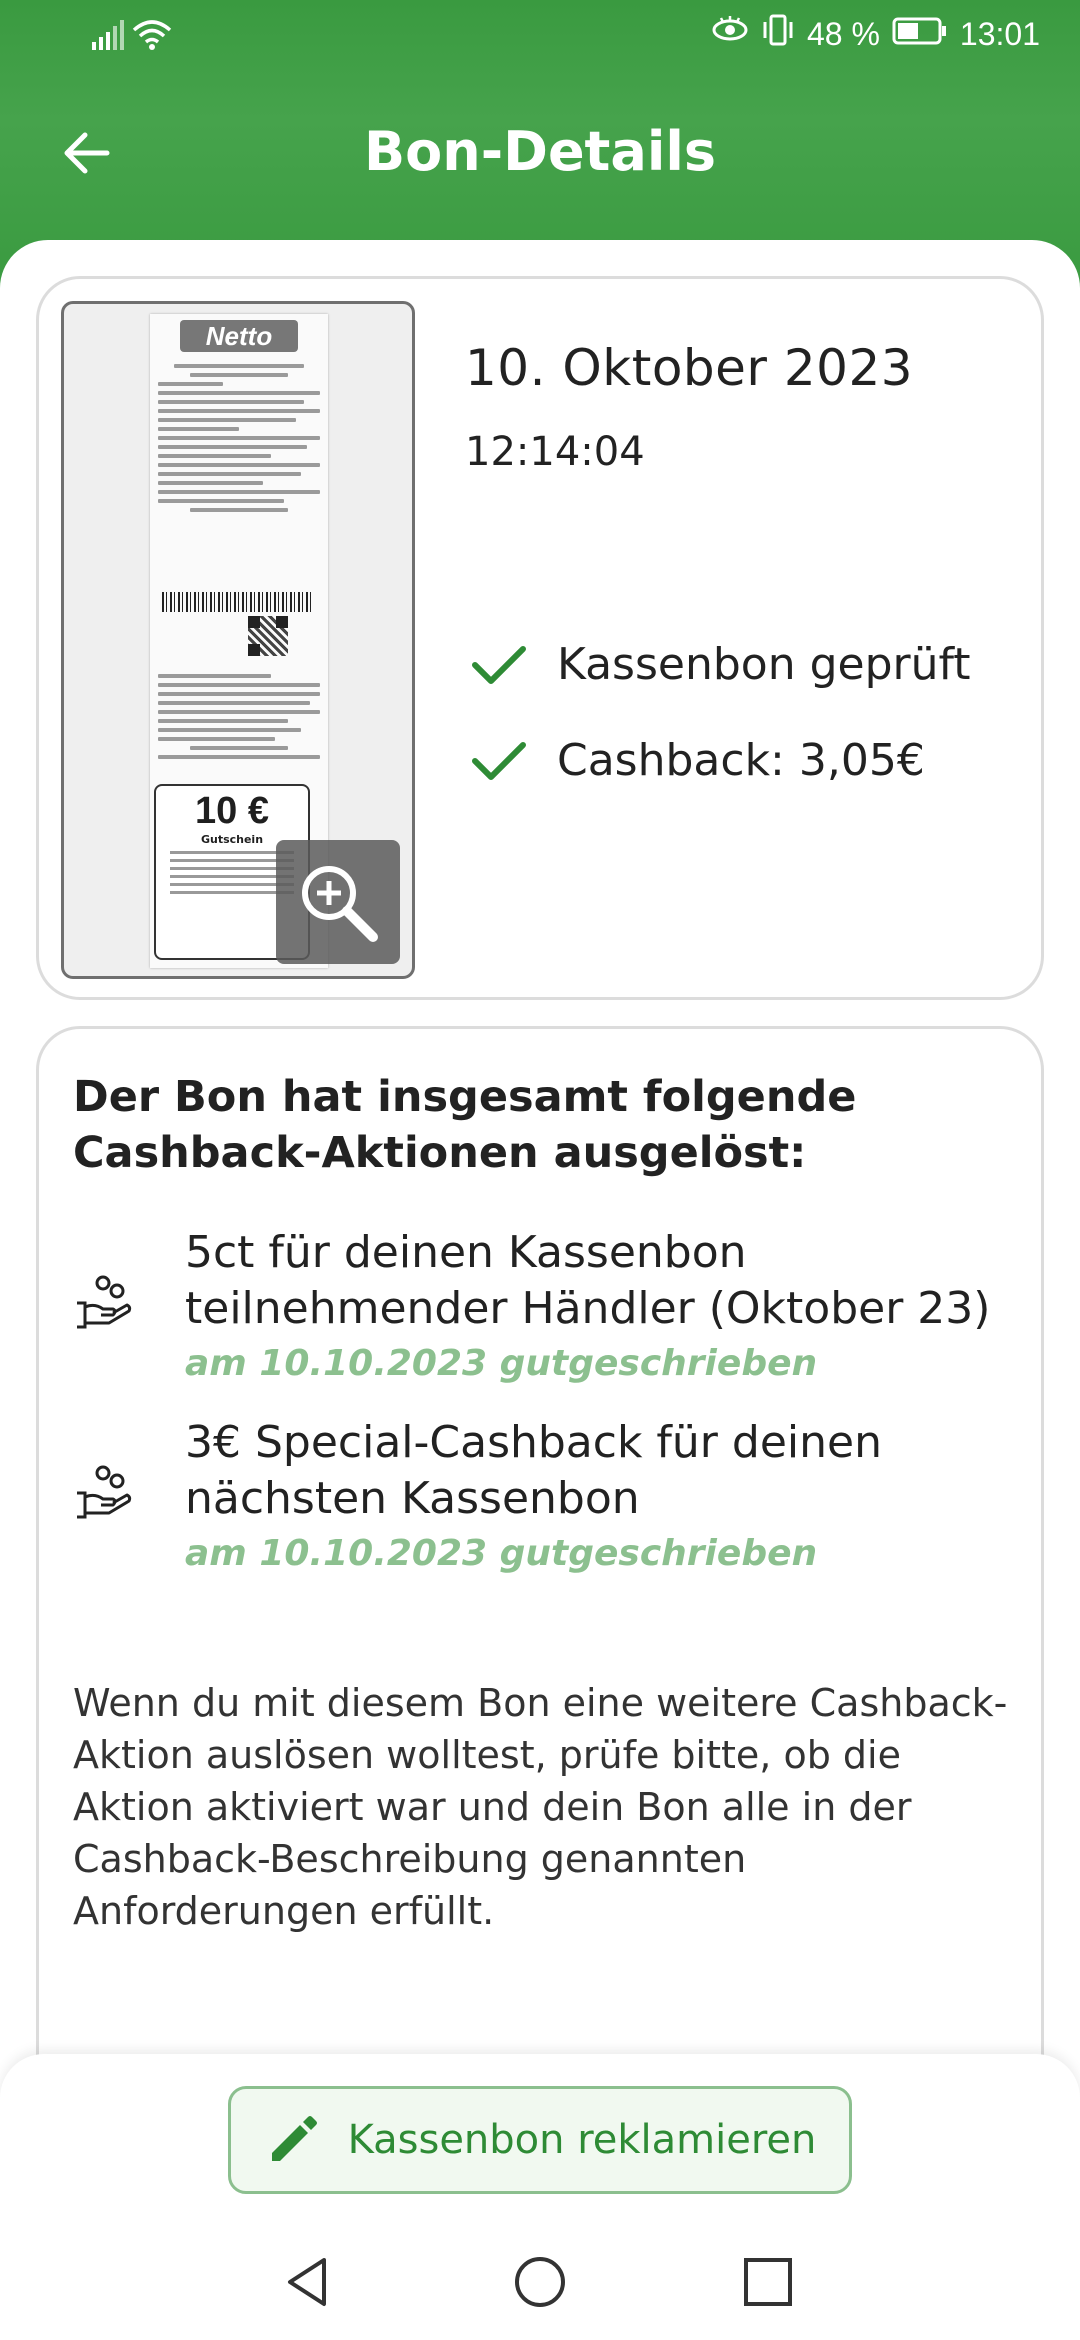  I want to click on page-title: Bon-Details, so click(540, 151).